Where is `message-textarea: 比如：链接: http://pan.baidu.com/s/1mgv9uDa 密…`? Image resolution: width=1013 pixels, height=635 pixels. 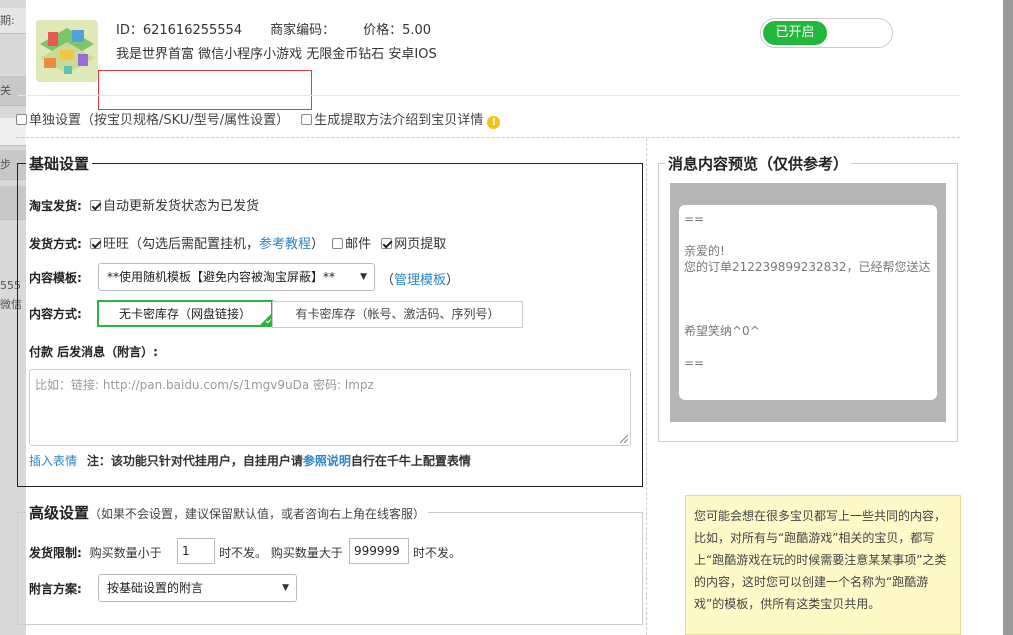
message-textarea: 比如：链接: http://pan.baidu.com/s/1mgv9uDa 密… is located at coordinates (330, 407).